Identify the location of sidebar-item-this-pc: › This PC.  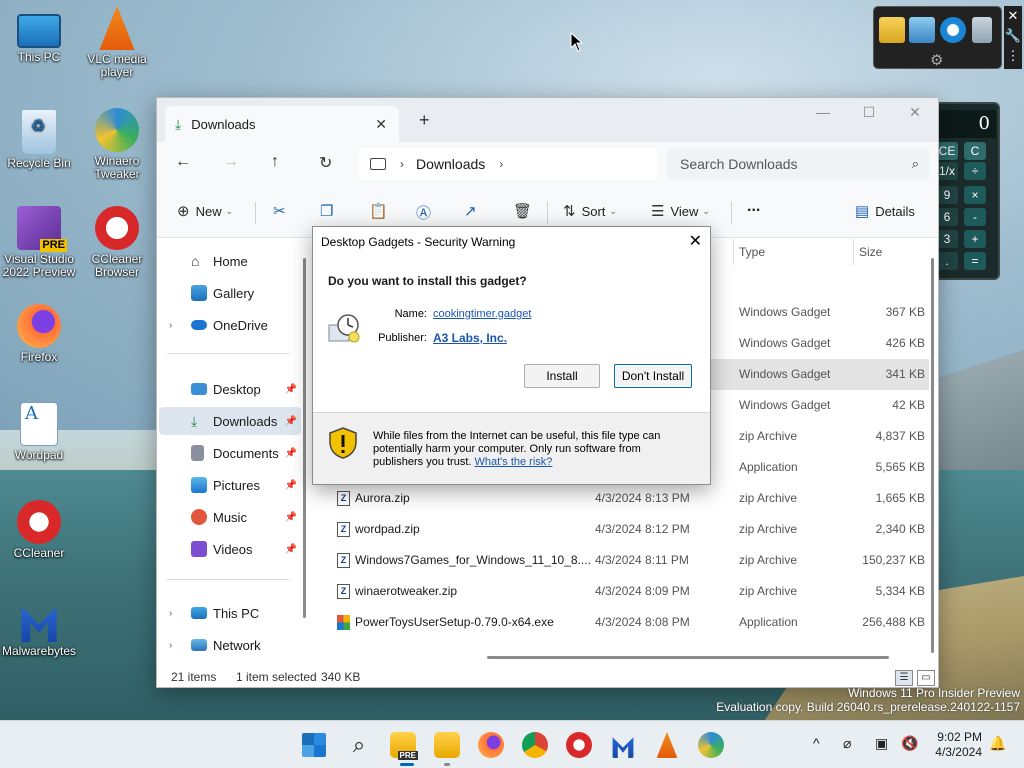
(230, 613).